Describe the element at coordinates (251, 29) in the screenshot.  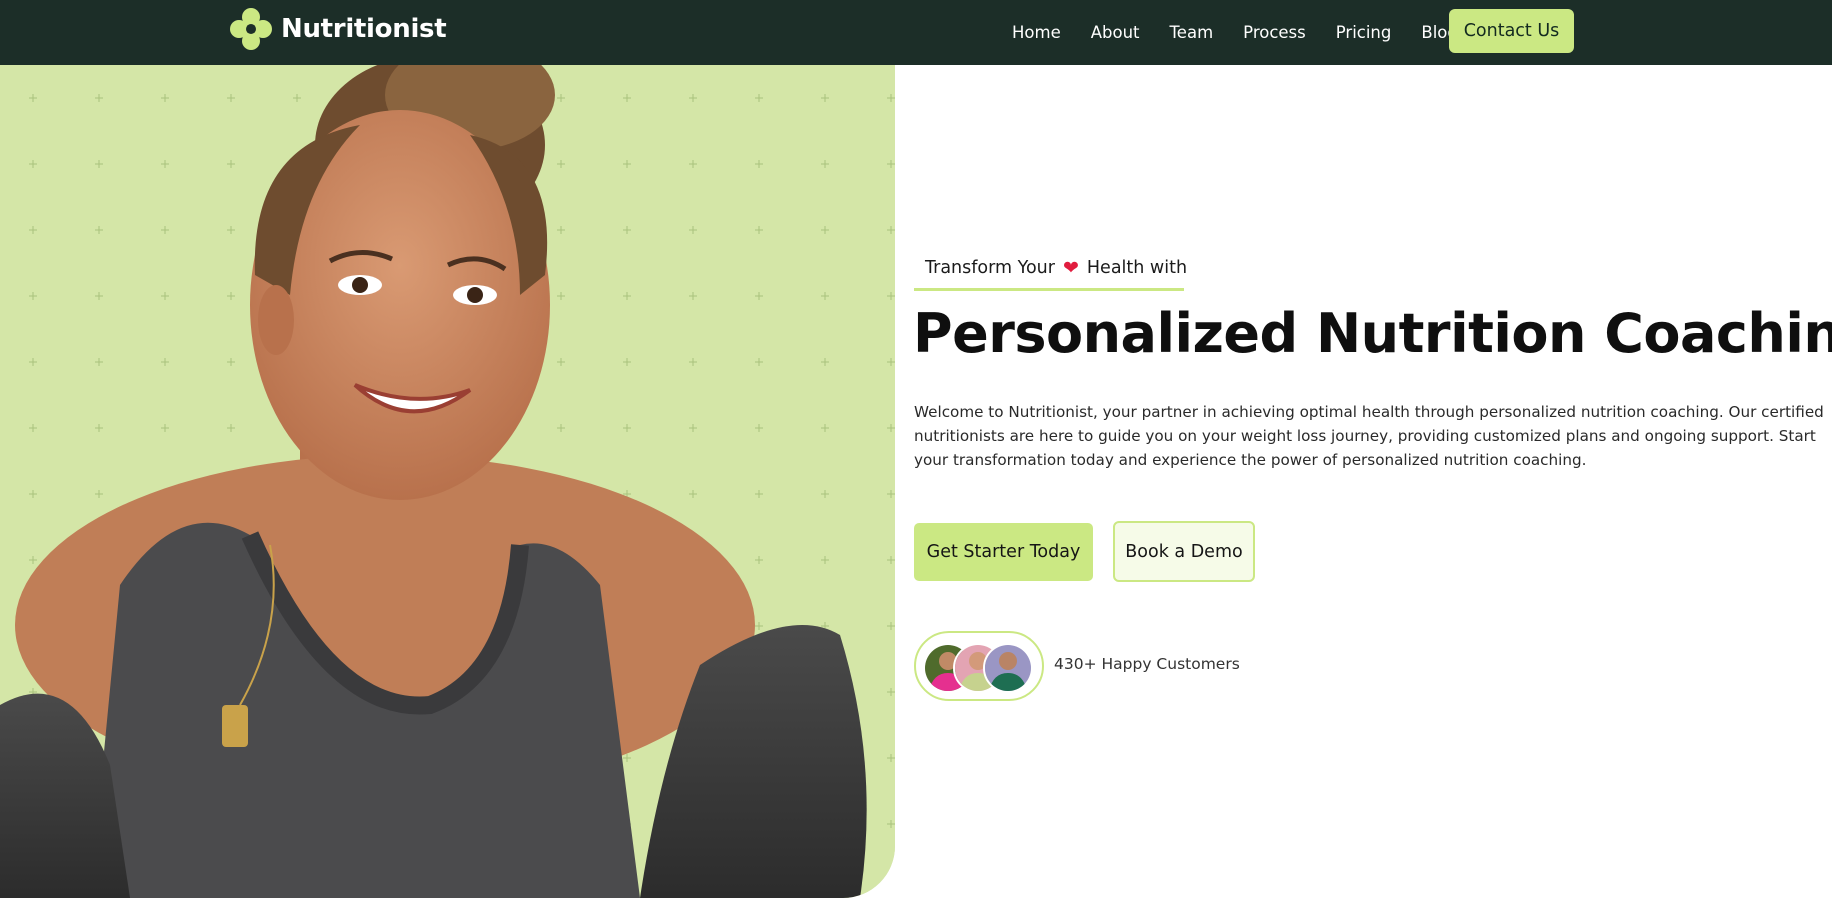
I see `clover-logo-icon` at that location.